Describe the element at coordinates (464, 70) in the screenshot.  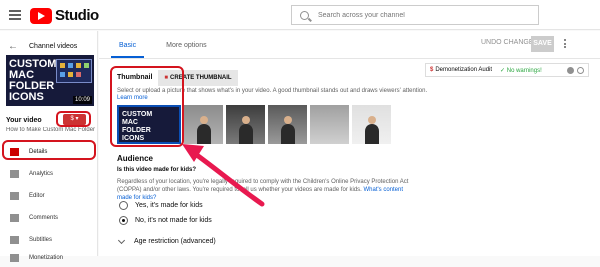
I see `demonetization-label: Demonetization Audit` at that location.